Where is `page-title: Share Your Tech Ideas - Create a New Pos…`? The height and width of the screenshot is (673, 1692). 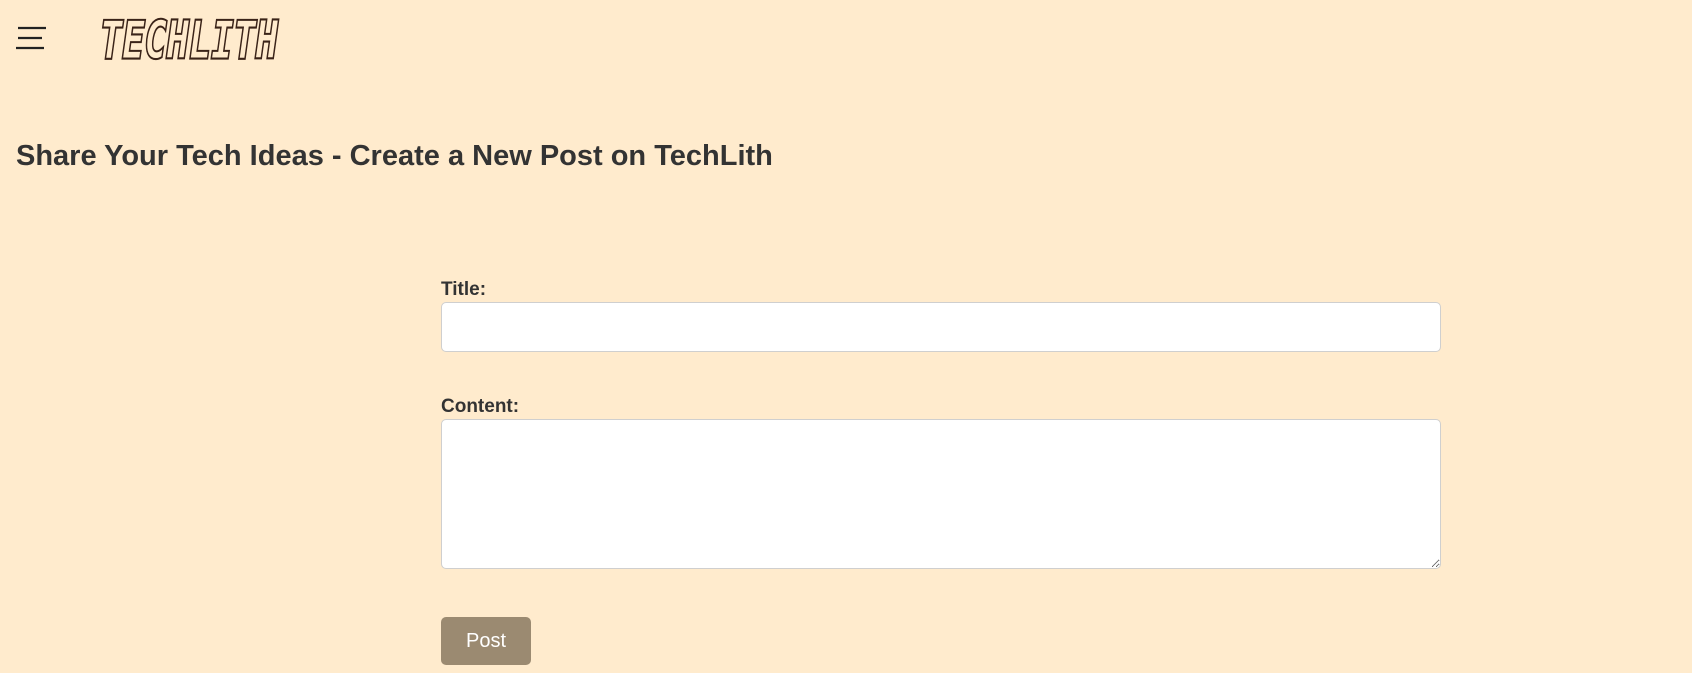 page-title: Share Your Tech Ideas - Create a New Pos… is located at coordinates (394, 156).